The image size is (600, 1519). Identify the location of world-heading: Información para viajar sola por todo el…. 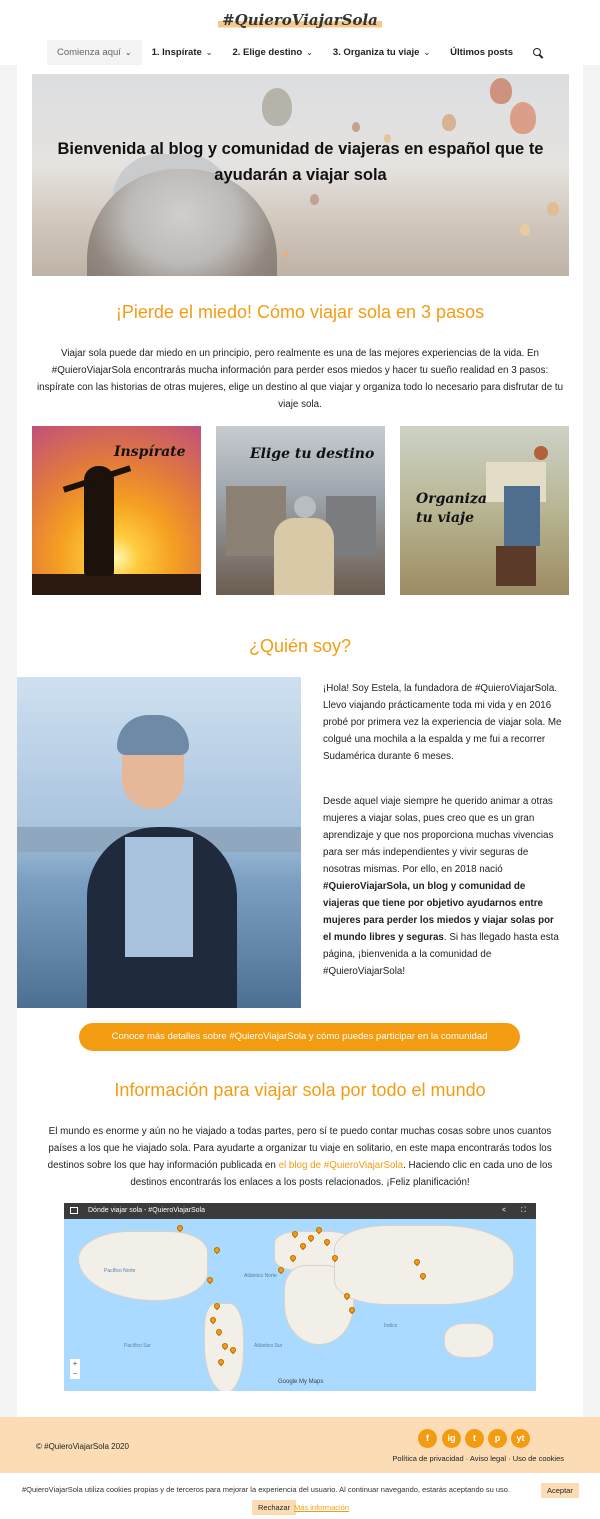
(300, 1090).